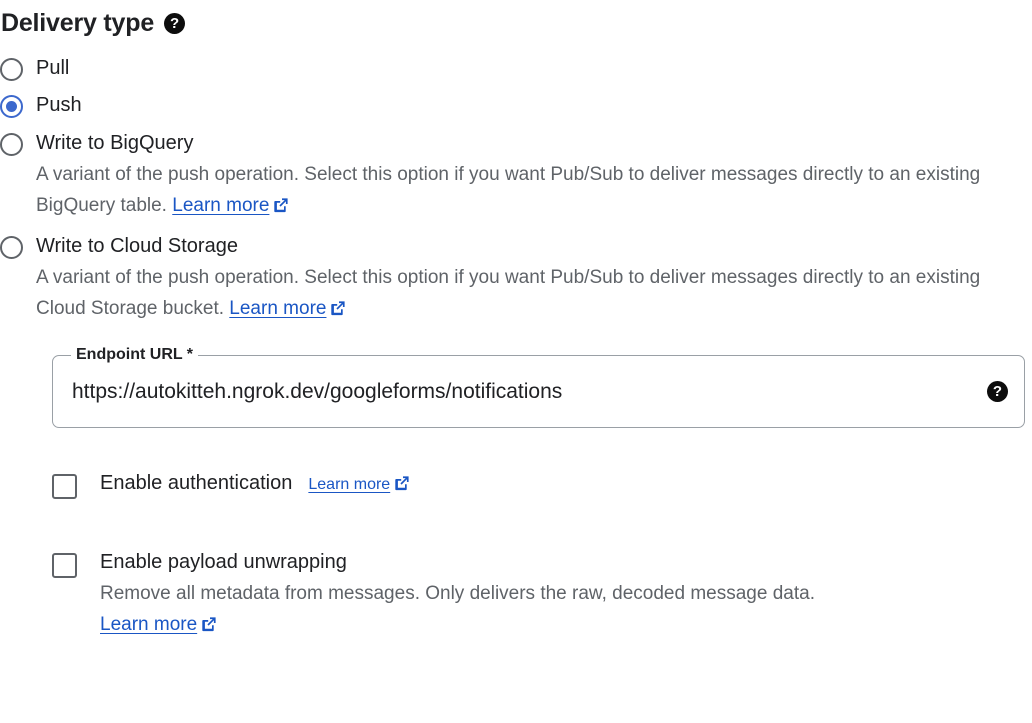  I want to click on radio-label-pull: Pull, so click(534, 68).